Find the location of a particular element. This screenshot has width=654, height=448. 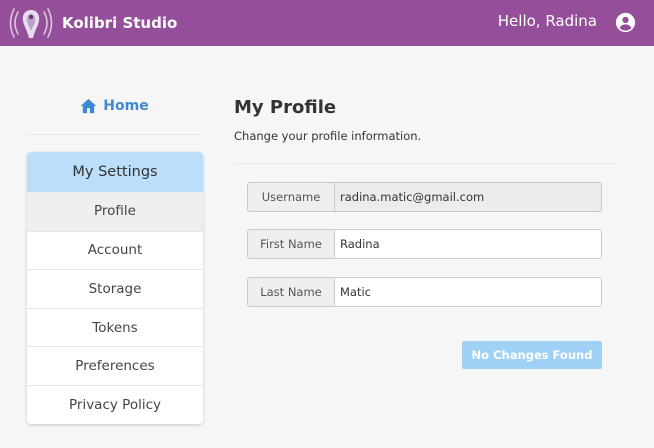

settings-item-privacy-policy: Privacy Policy is located at coordinates (115, 404).